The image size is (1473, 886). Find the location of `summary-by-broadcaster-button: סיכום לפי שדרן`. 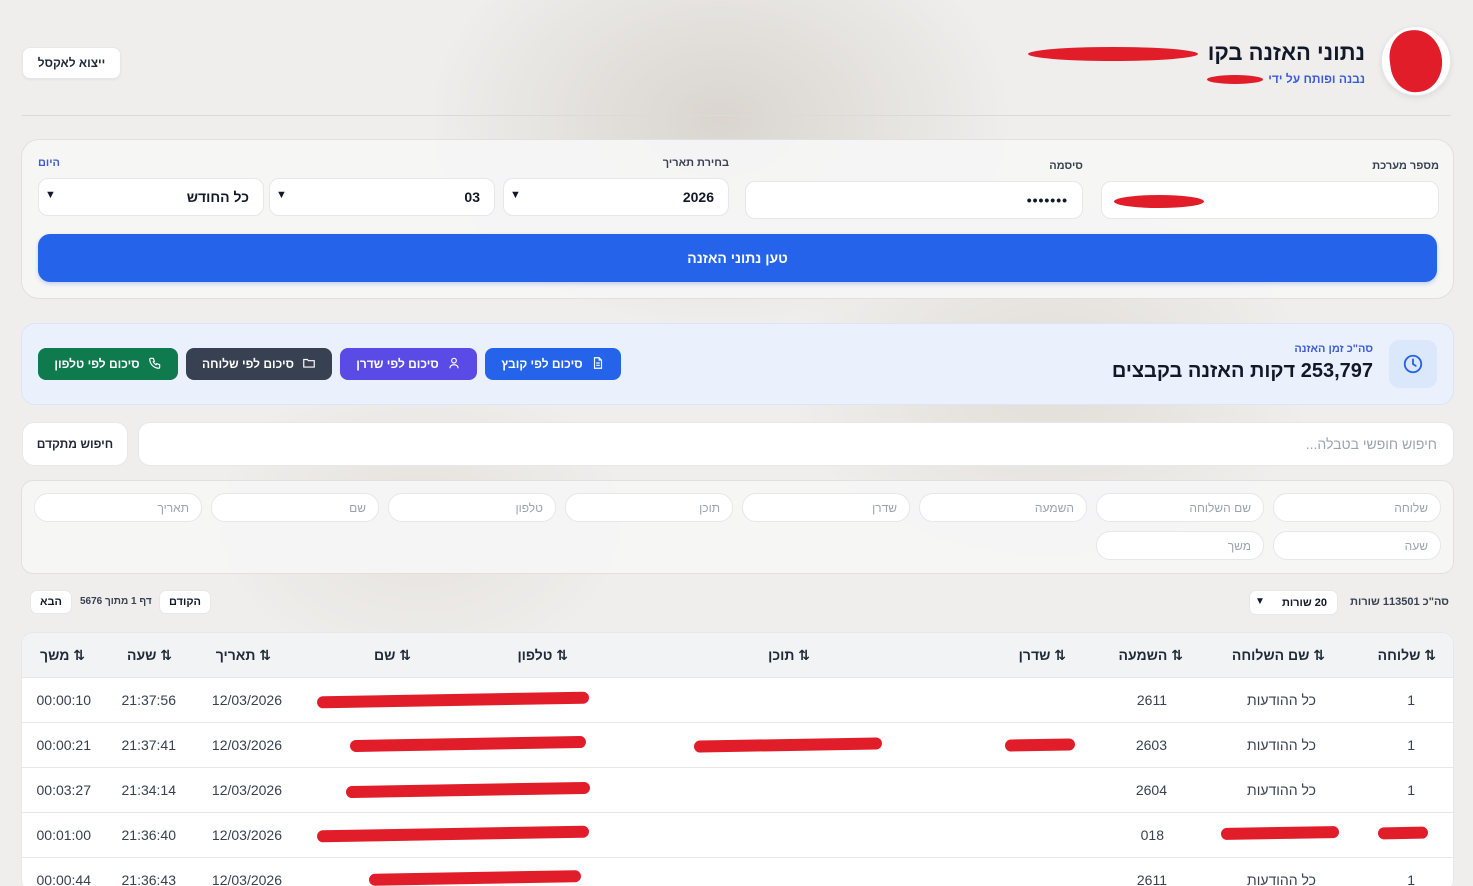

summary-by-broadcaster-button: סיכום לפי שדרן is located at coordinates (408, 364).